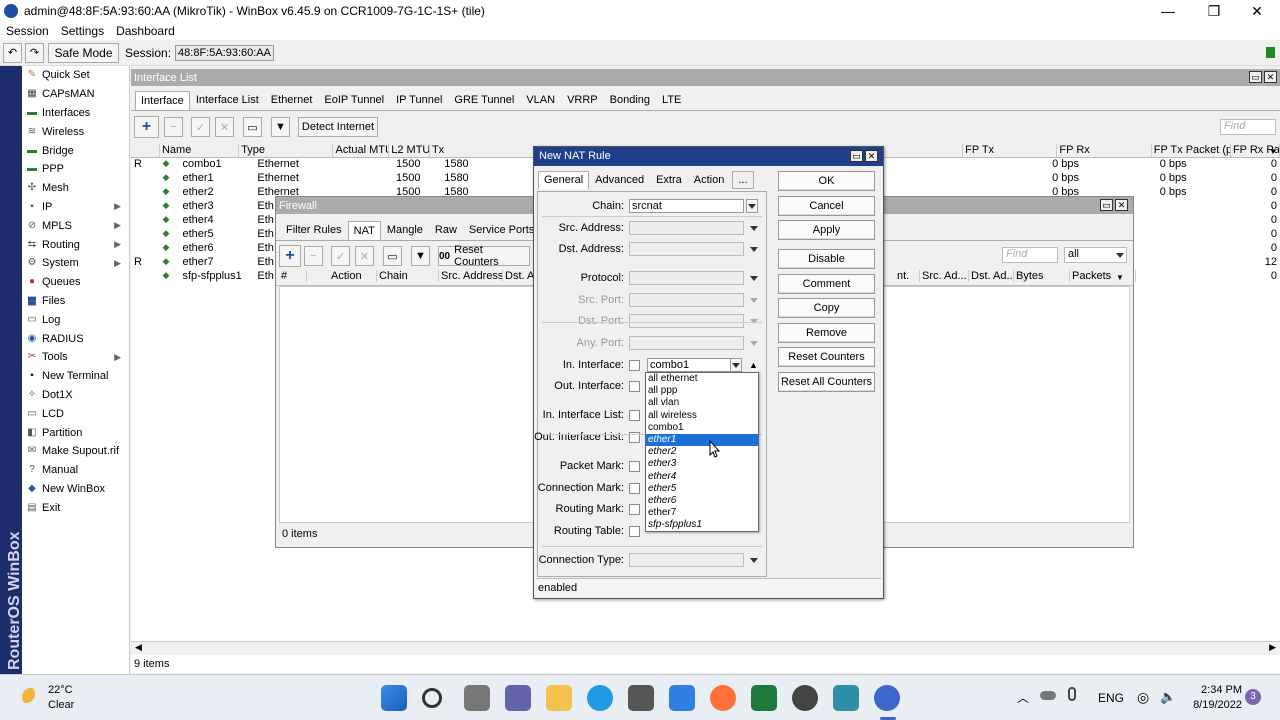  Describe the element at coordinates (1248, 127) in the screenshot. I see `interface-find-input: Find` at that location.